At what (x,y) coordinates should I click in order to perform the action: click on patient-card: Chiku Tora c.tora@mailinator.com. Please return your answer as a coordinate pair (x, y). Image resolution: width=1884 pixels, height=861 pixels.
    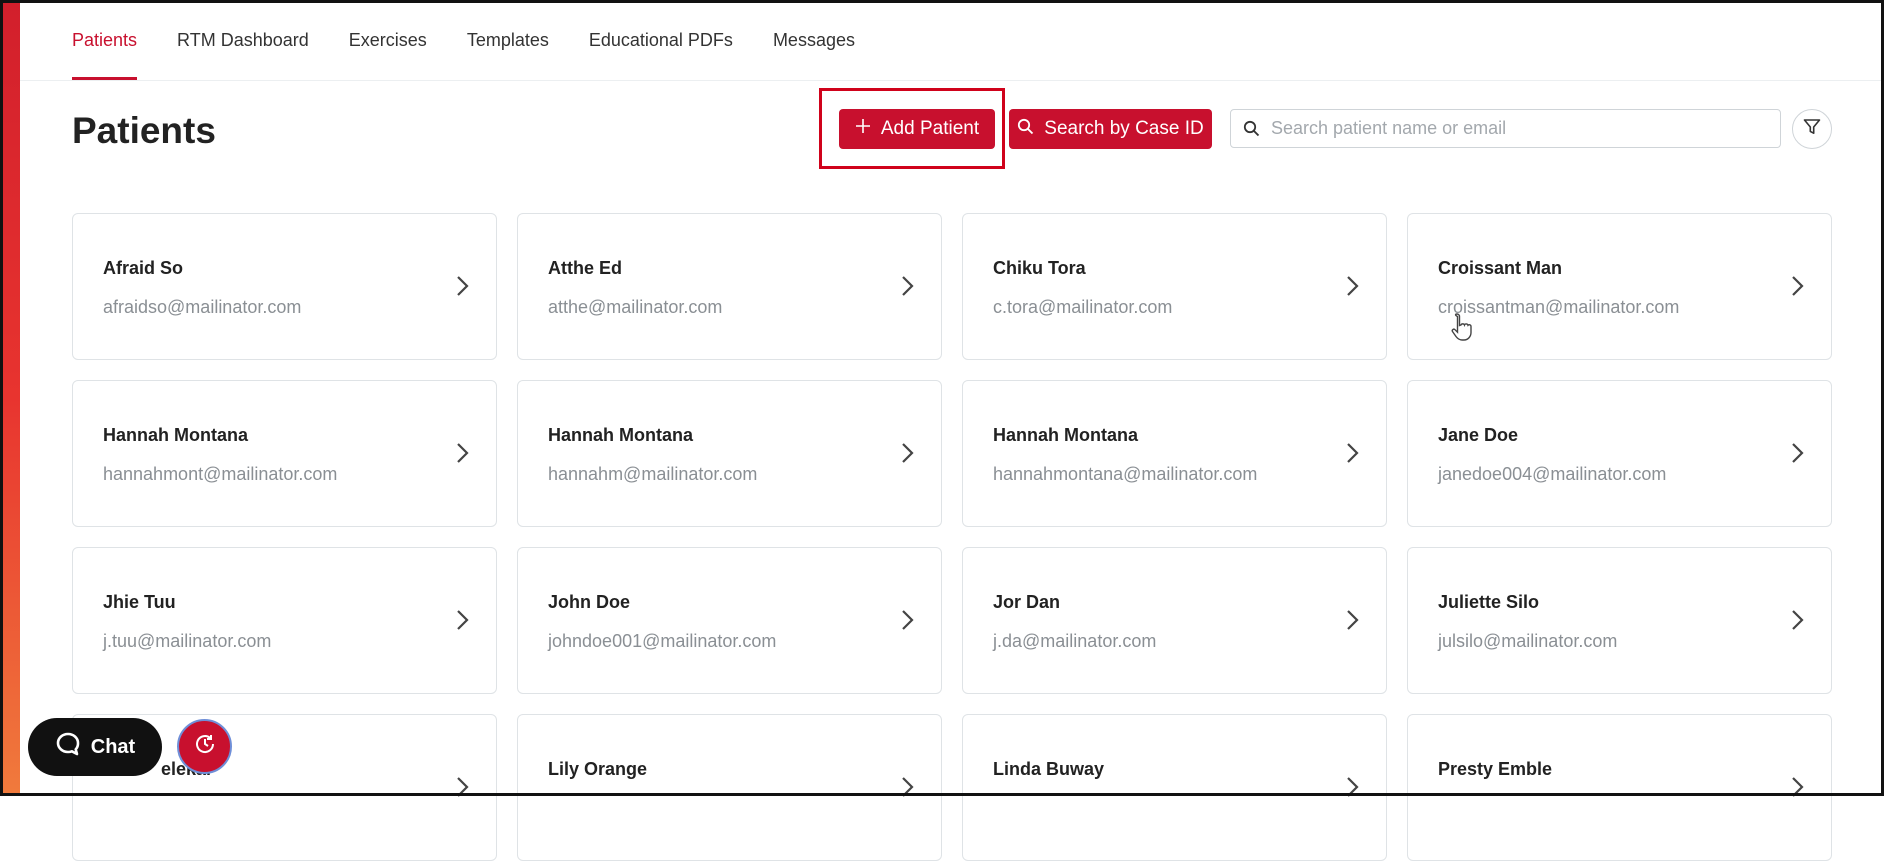
    Looking at the image, I should click on (1174, 286).